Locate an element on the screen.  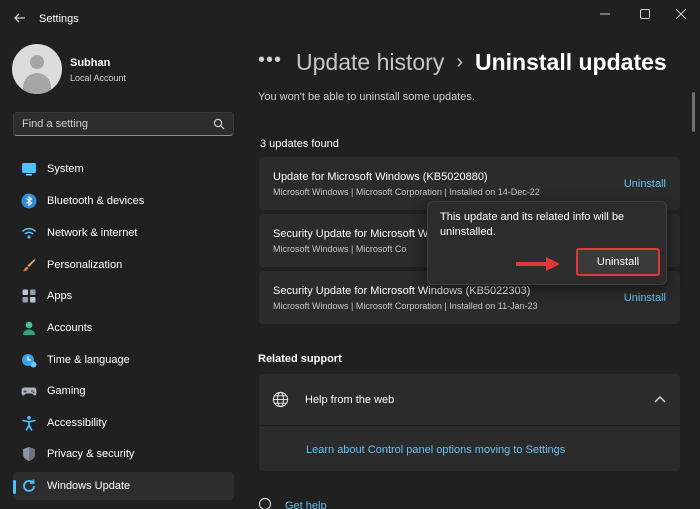
apps-icon is located at coordinates (29, 296).